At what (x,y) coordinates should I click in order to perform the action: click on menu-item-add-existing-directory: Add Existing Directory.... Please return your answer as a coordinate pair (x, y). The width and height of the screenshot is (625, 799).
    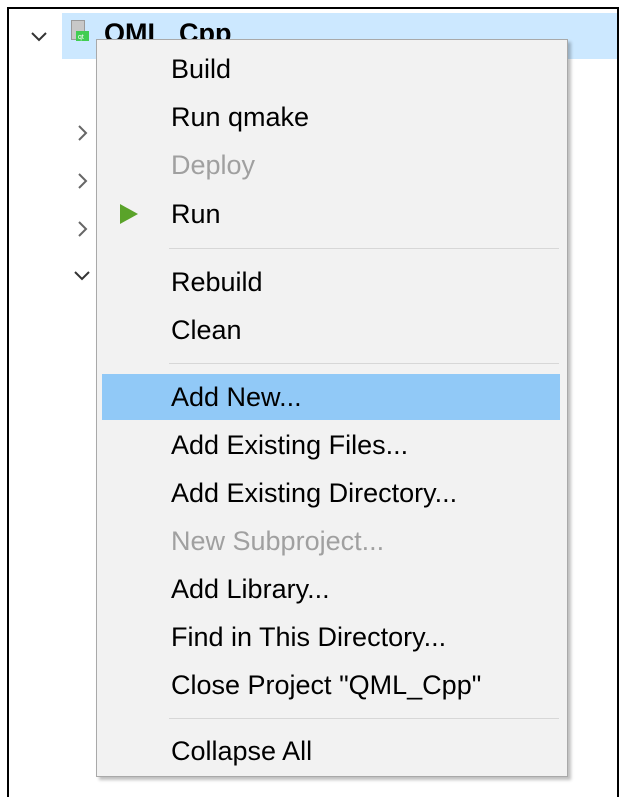
    Looking at the image, I should click on (331, 493).